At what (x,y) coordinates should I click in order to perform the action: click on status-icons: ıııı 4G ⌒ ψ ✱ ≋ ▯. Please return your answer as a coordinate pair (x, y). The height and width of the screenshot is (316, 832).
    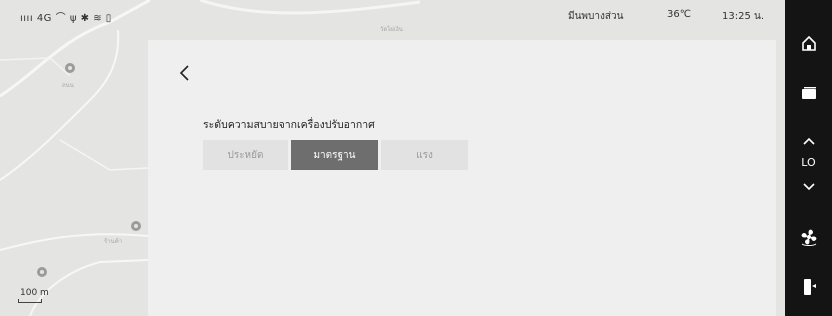
    Looking at the image, I should click on (66, 16).